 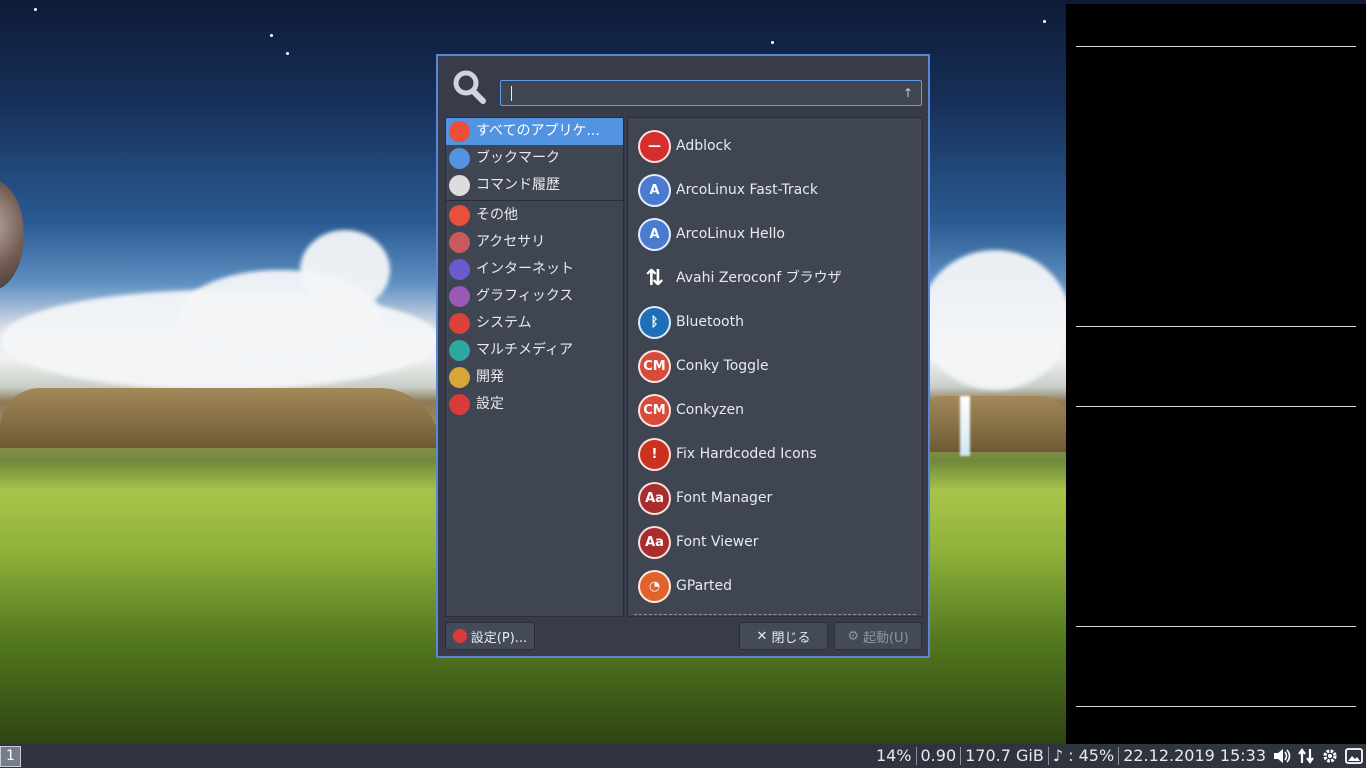 I want to click on launch-button: ⚙ 起動(U), so click(x=878, y=636).